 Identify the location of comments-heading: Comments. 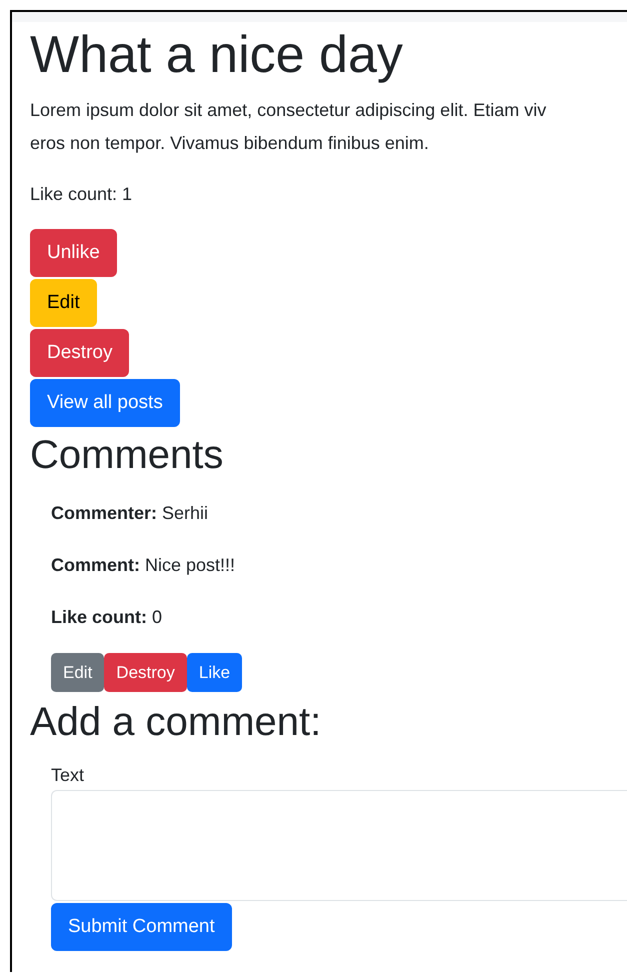
(127, 455).